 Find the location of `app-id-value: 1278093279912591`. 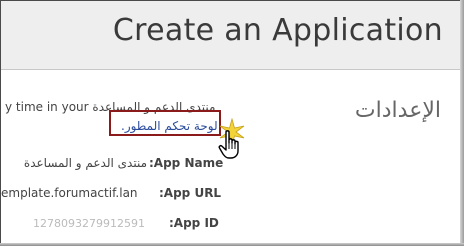

app-id-value: 1278093279912591 is located at coordinates (89, 223).